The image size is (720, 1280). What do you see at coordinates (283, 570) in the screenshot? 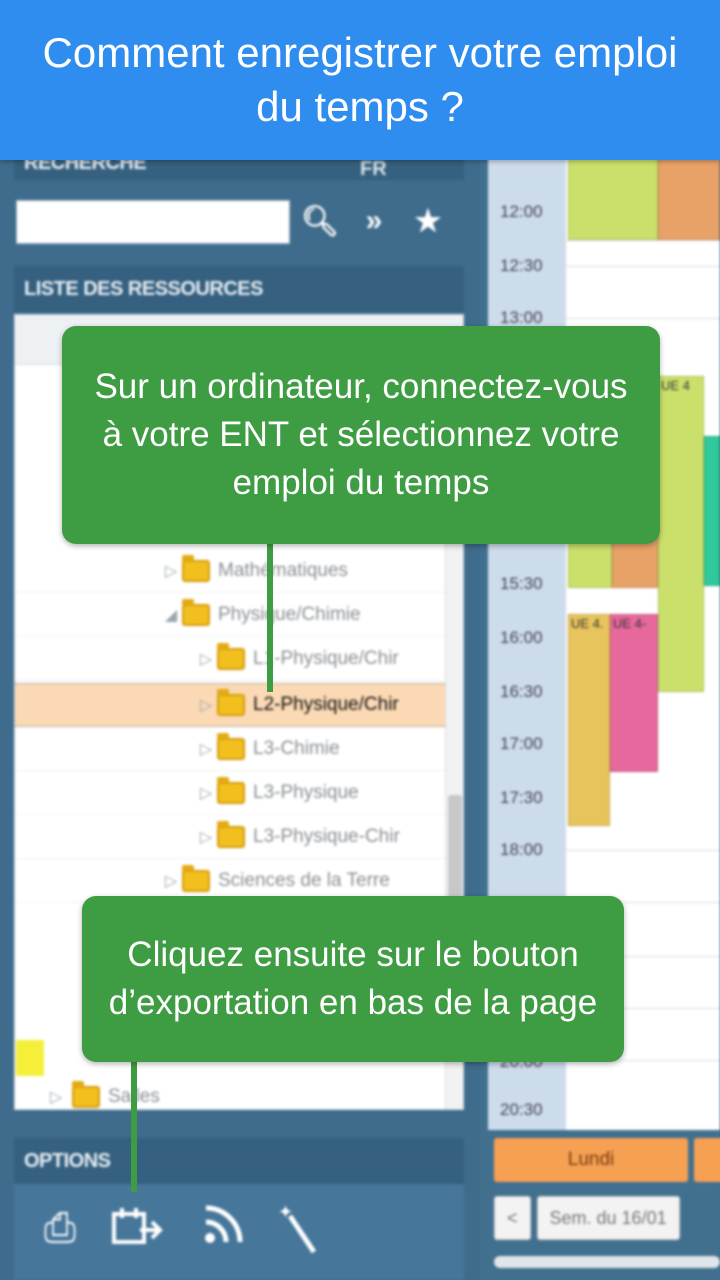
I see `tree-item-label: Mathématiques` at bounding box center [283, 570].